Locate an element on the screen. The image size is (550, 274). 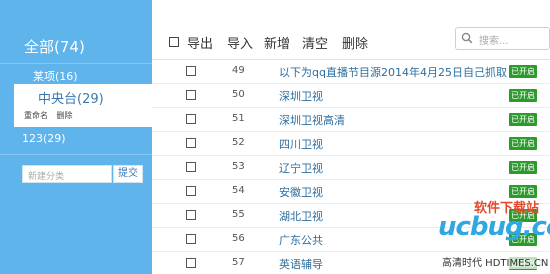
export-button: 导出 is located at coordinates (200, 42).